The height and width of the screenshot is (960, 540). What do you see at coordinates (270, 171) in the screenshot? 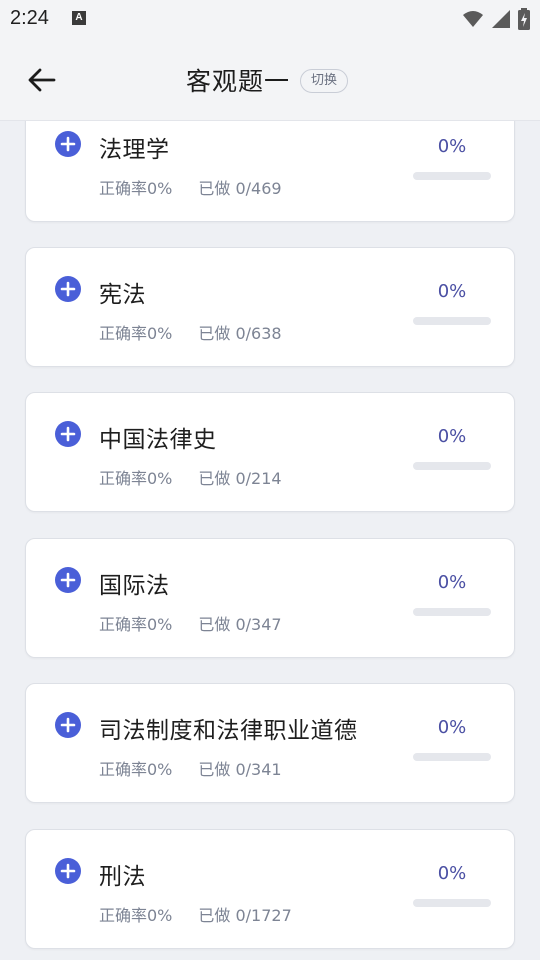
I see `subject-card: 法理学 正确率0% 已做 0/469 0%` at bounding box center [270, 171].